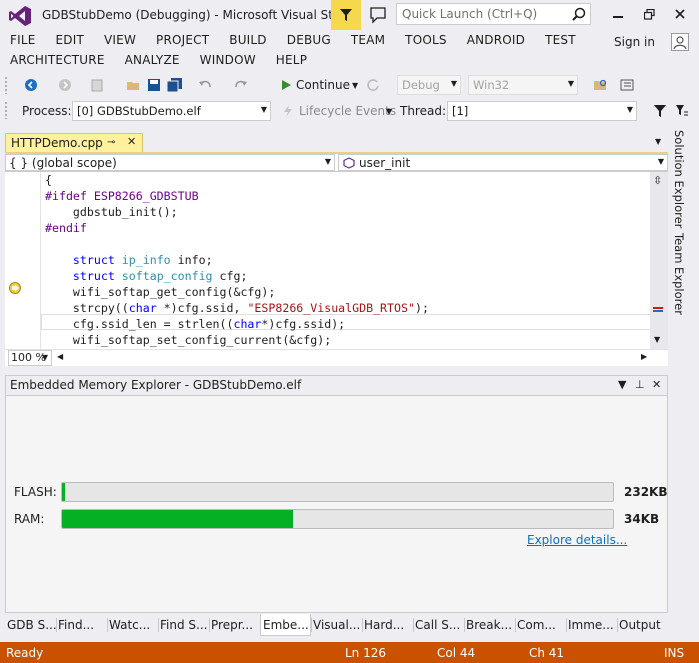  I want to click on menu-project: PROJECT, so click(182, 41).